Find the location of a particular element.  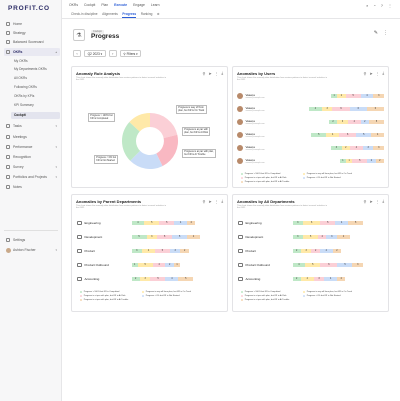

top-nav-okrs: OKRs is located at coordinates (73, 5).